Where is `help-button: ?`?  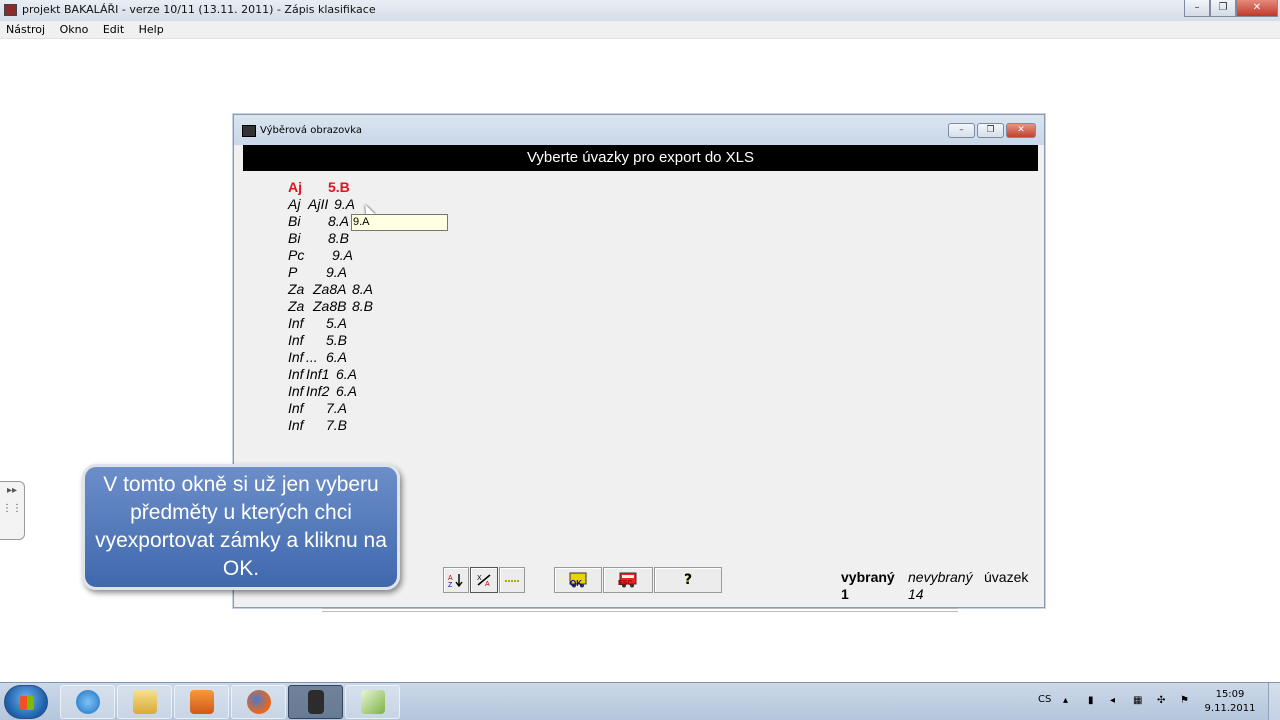 help-button: ? is located at coordinates (688, 580).